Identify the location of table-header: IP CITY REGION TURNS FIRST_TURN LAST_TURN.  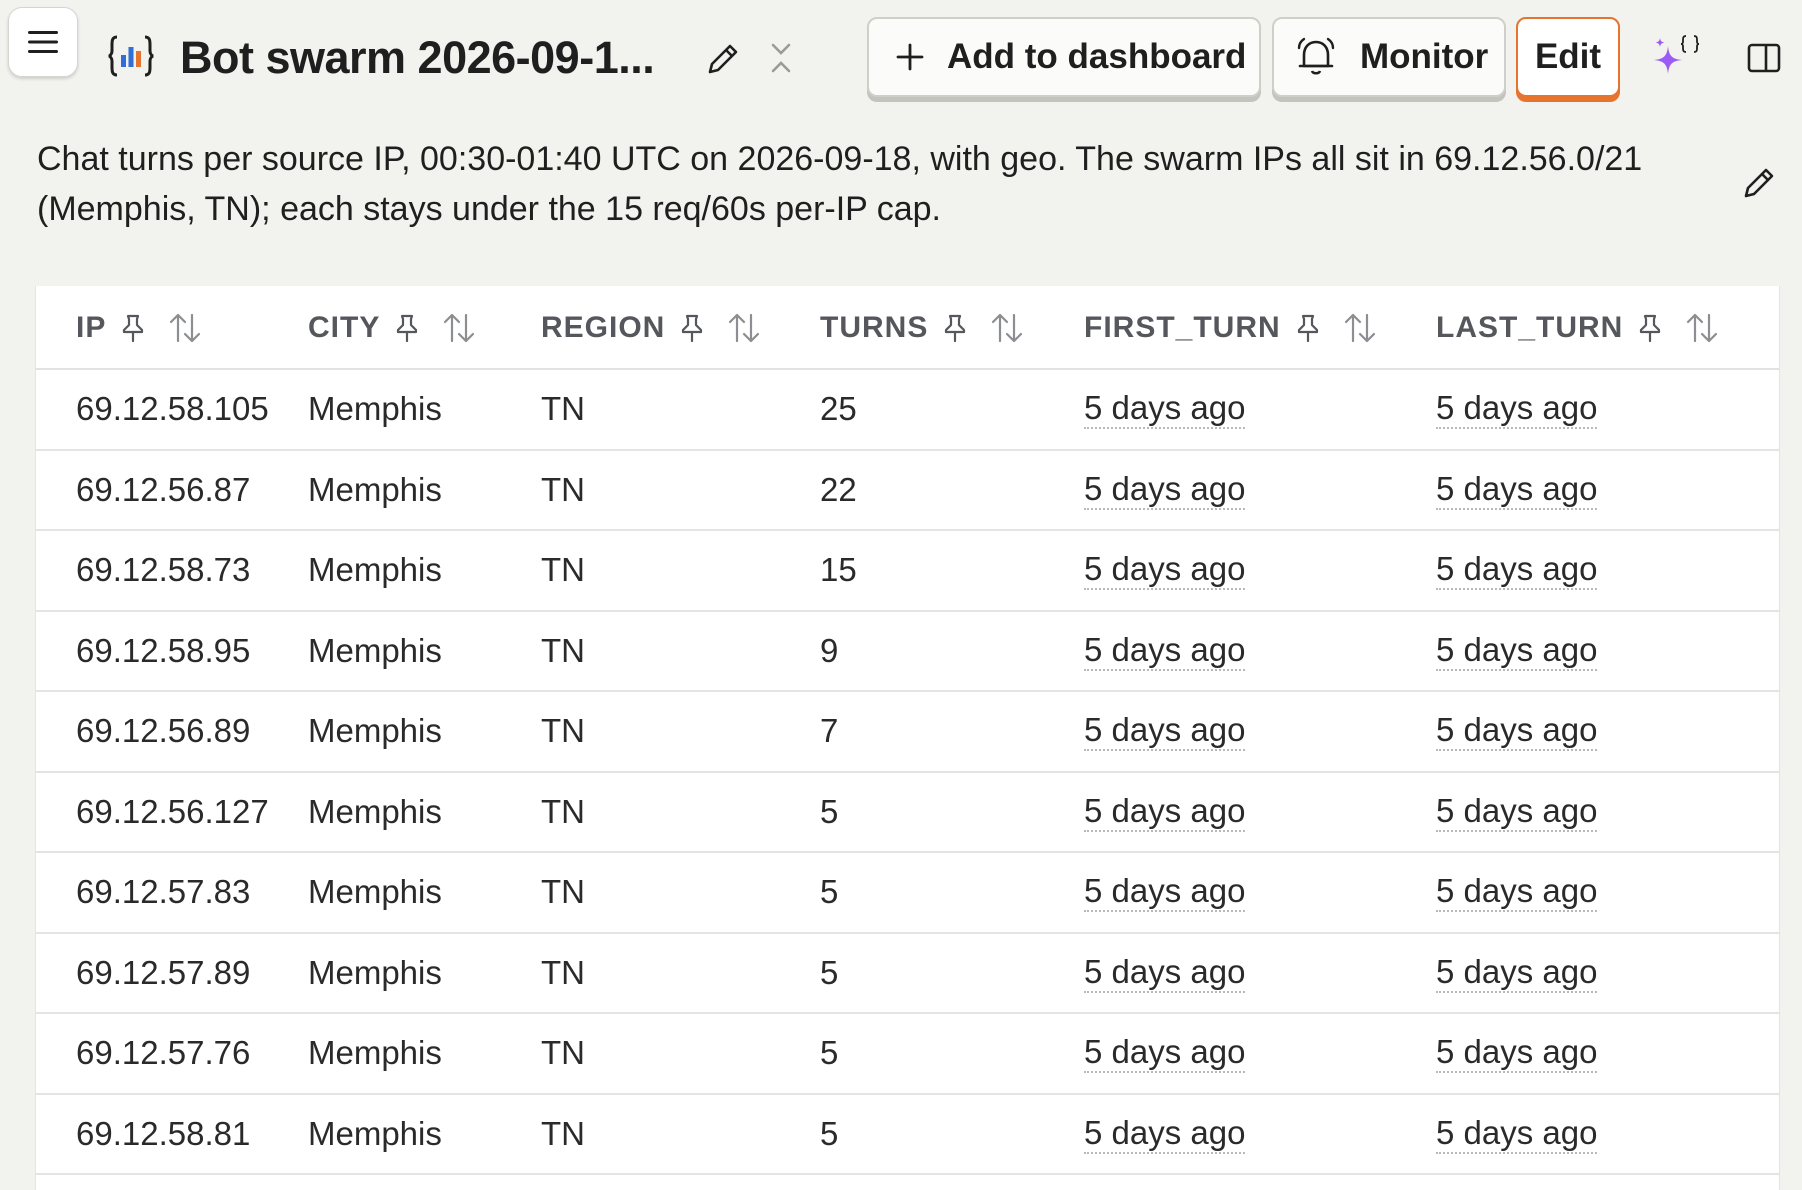
(907, 328).